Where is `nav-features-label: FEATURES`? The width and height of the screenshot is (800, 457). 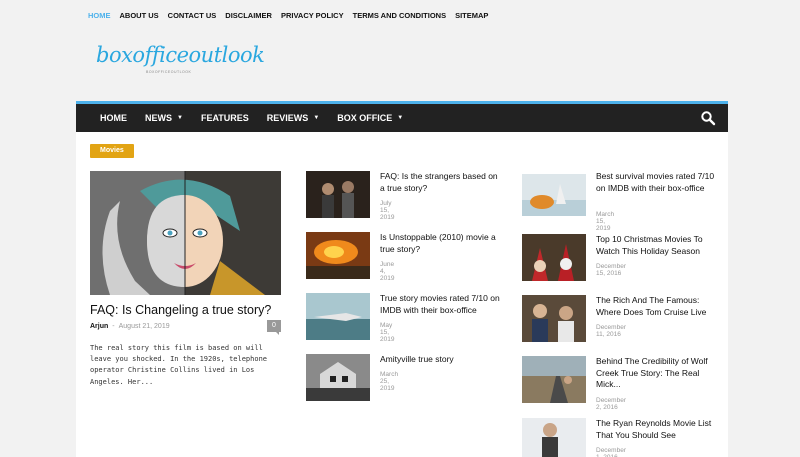
nav-features-label: FEATURES is located at coordinates (224, 118).